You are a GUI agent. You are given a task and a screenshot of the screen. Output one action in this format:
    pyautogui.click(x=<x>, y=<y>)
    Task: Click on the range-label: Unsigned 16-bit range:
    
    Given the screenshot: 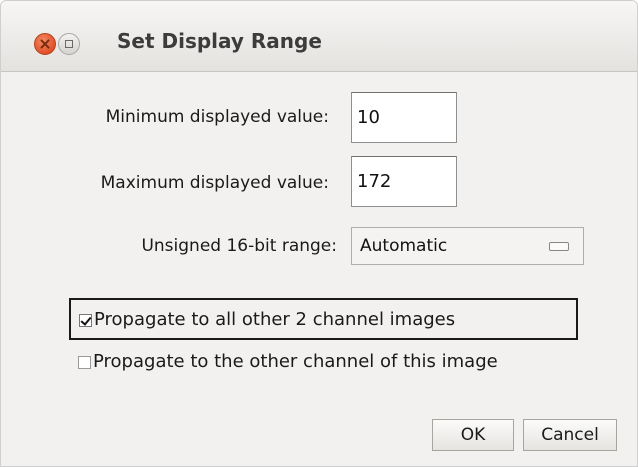 What is the action you would take?
    pyautogui.click(x=239, y=246)
    